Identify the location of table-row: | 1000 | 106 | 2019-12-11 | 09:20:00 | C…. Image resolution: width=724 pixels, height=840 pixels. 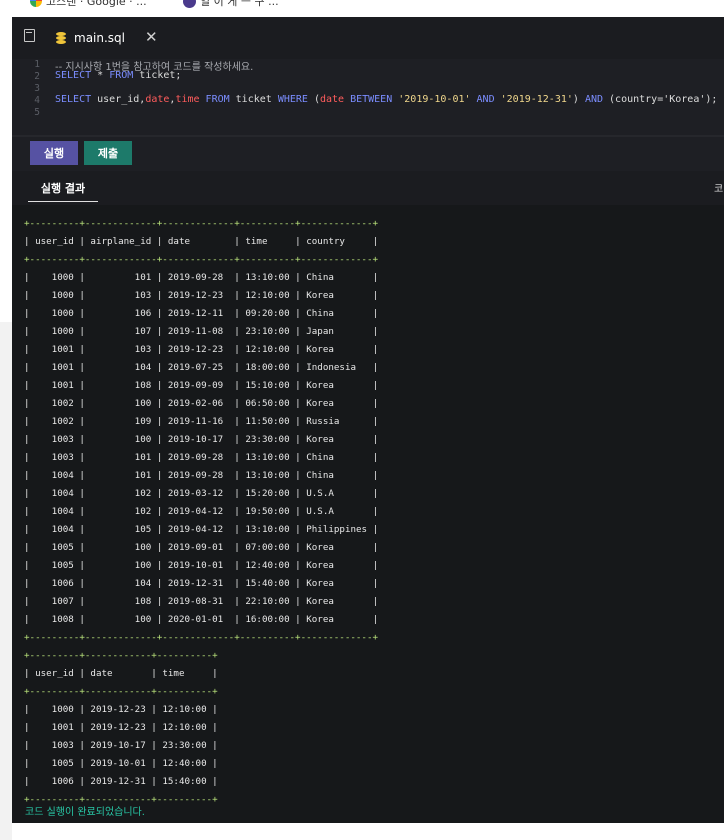
(201, 313).